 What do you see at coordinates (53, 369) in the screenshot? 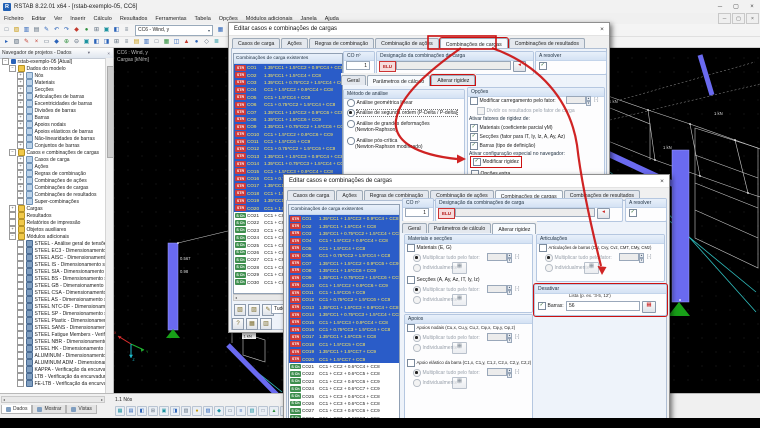
I see `tree-item: KAPPA - Verificação da encurvadu` at bounding box center [53, 369].